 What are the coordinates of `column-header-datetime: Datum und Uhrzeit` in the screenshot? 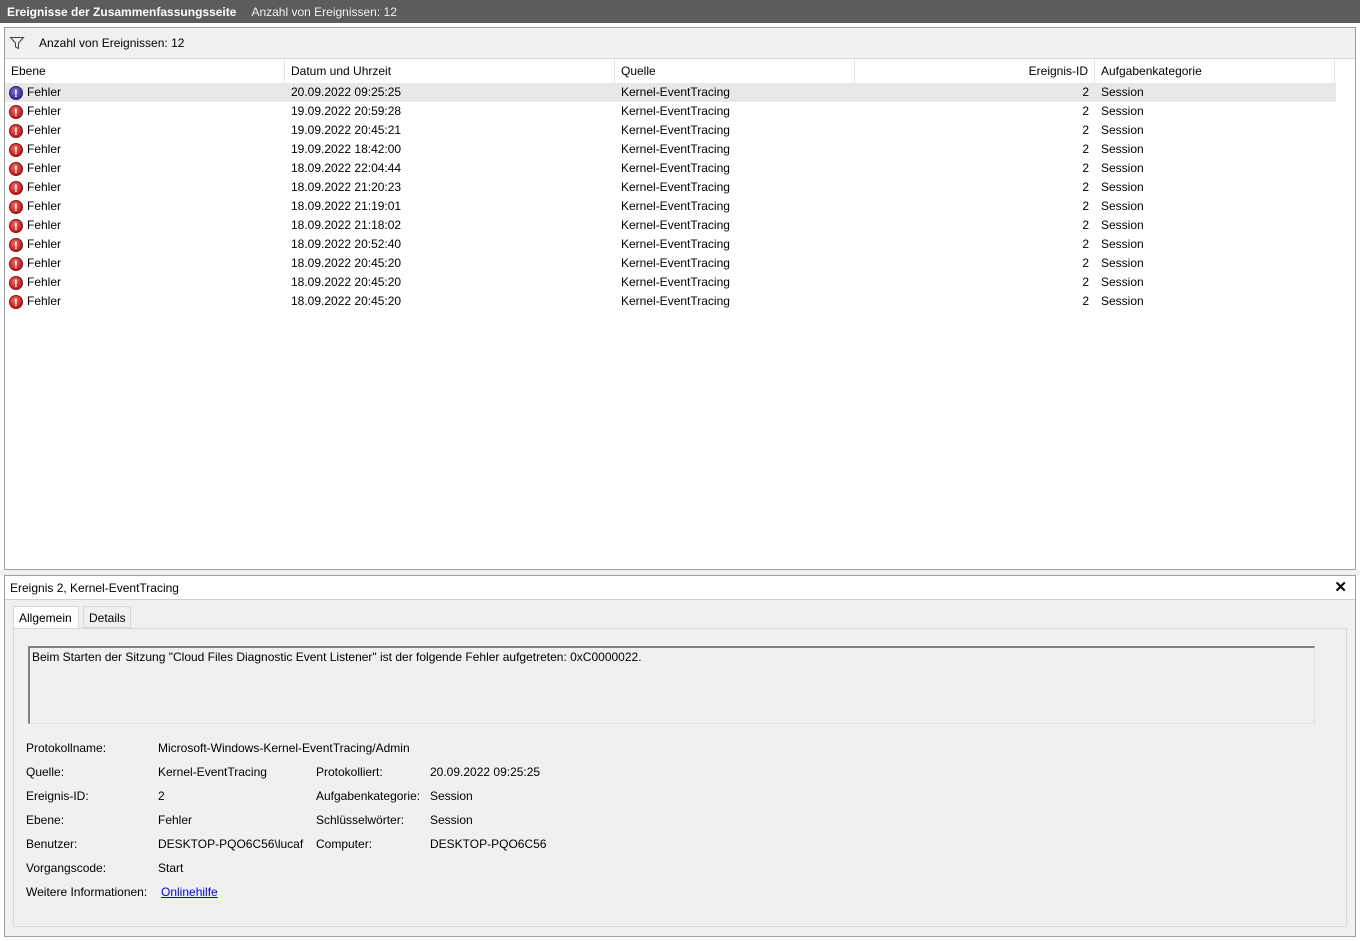 It's located at (450, 71).